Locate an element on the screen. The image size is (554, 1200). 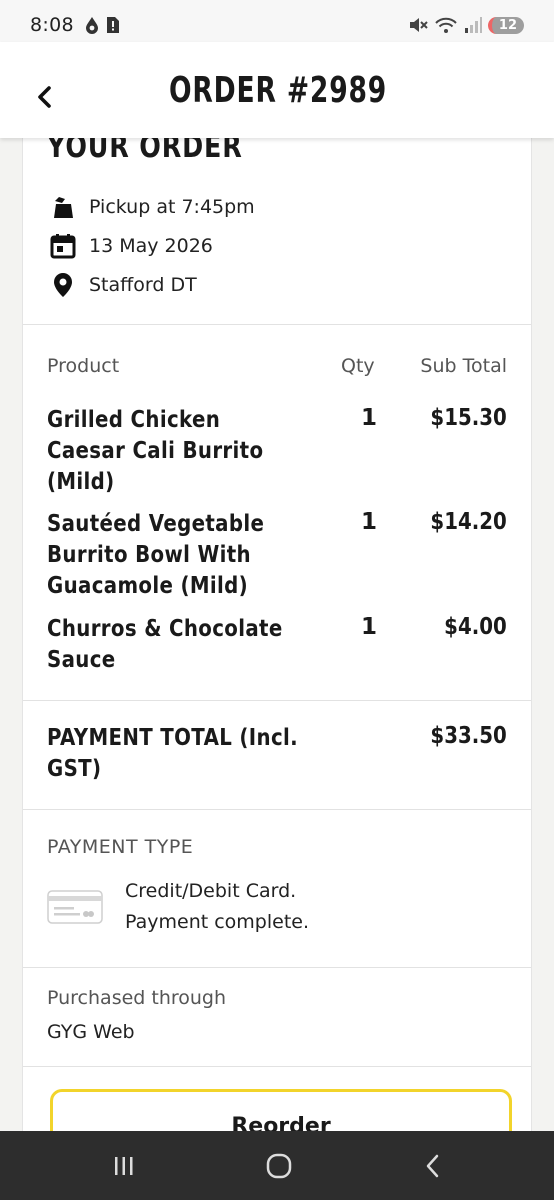
app-header: ORDER #2989 is located at coordinates (277, 90).